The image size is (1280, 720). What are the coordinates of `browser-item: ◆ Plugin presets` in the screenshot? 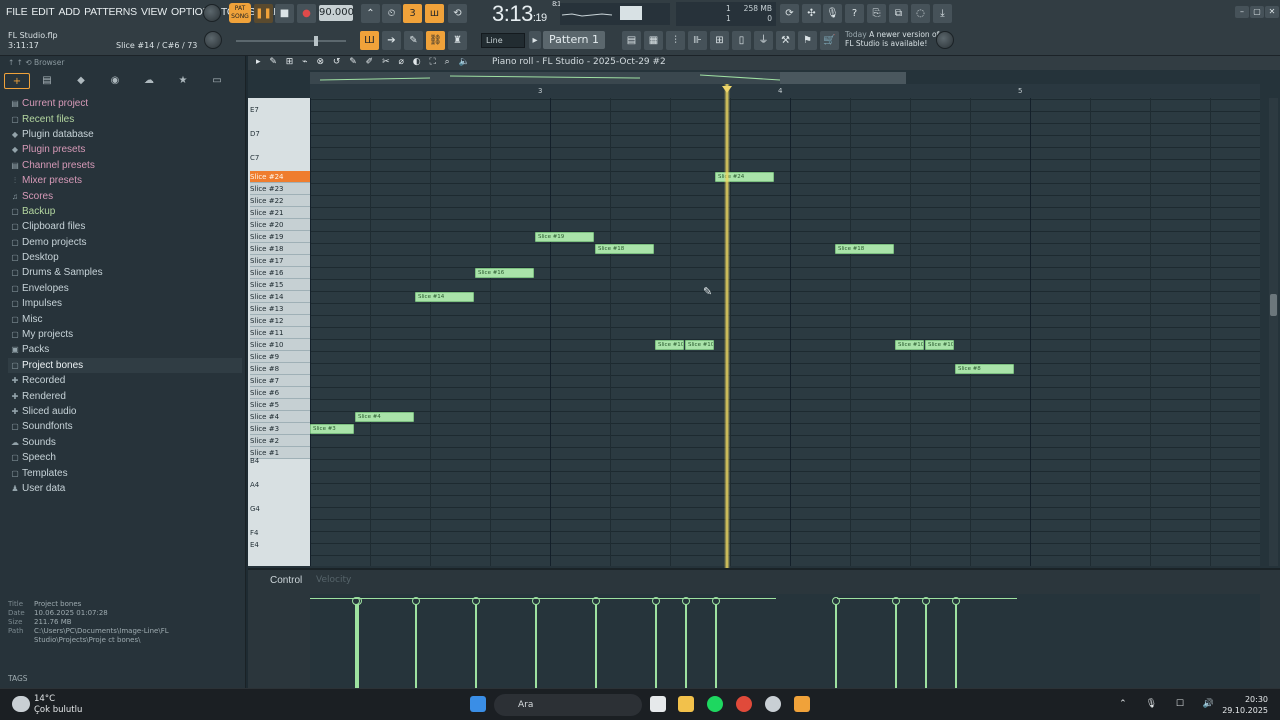 It's located at (125, 149).